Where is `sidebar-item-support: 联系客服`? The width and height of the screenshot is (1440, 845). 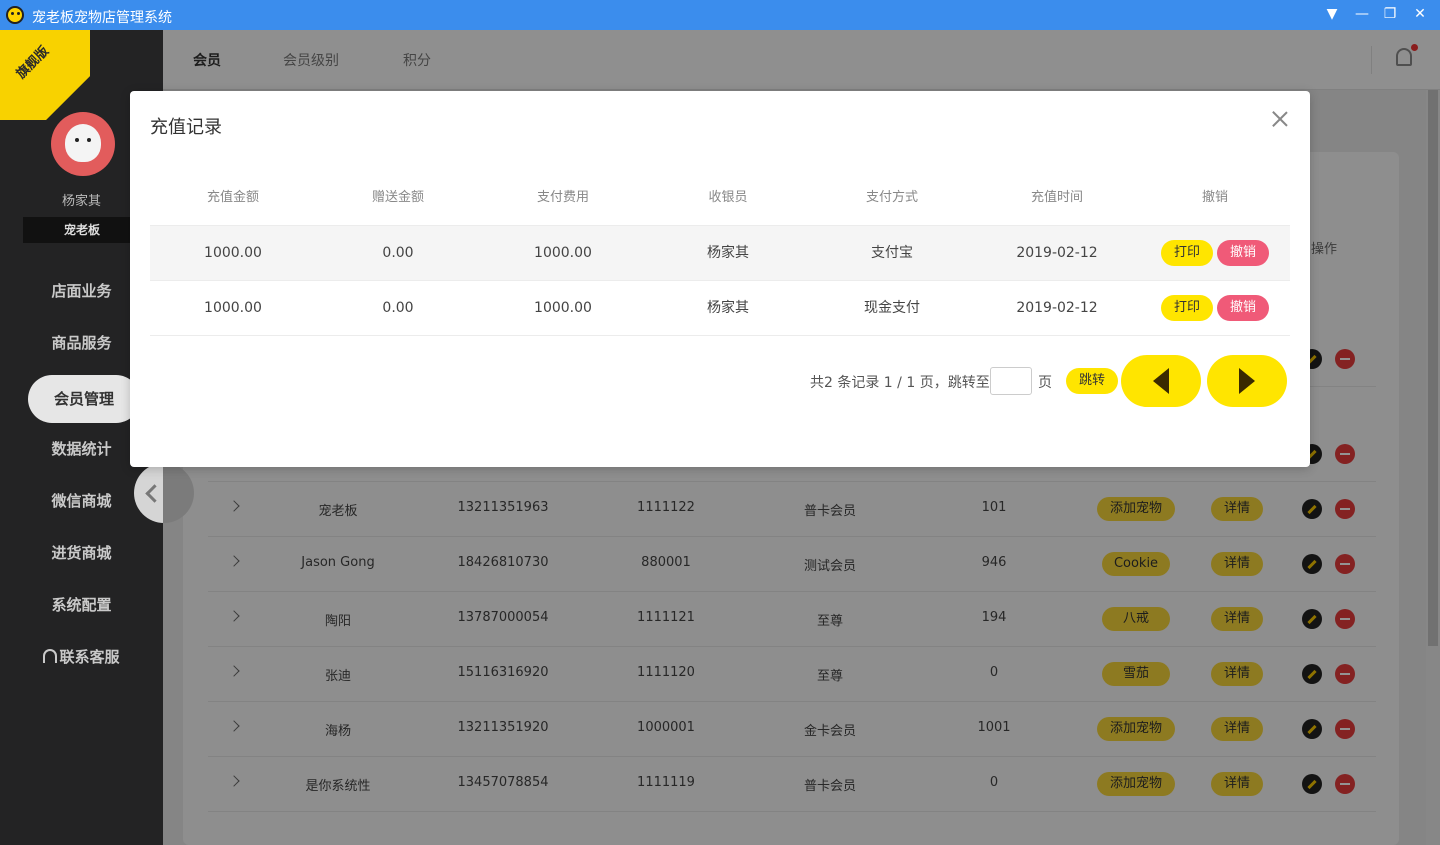 sidebar-item-support: 联系客服 is located at coordinates (81, 657).